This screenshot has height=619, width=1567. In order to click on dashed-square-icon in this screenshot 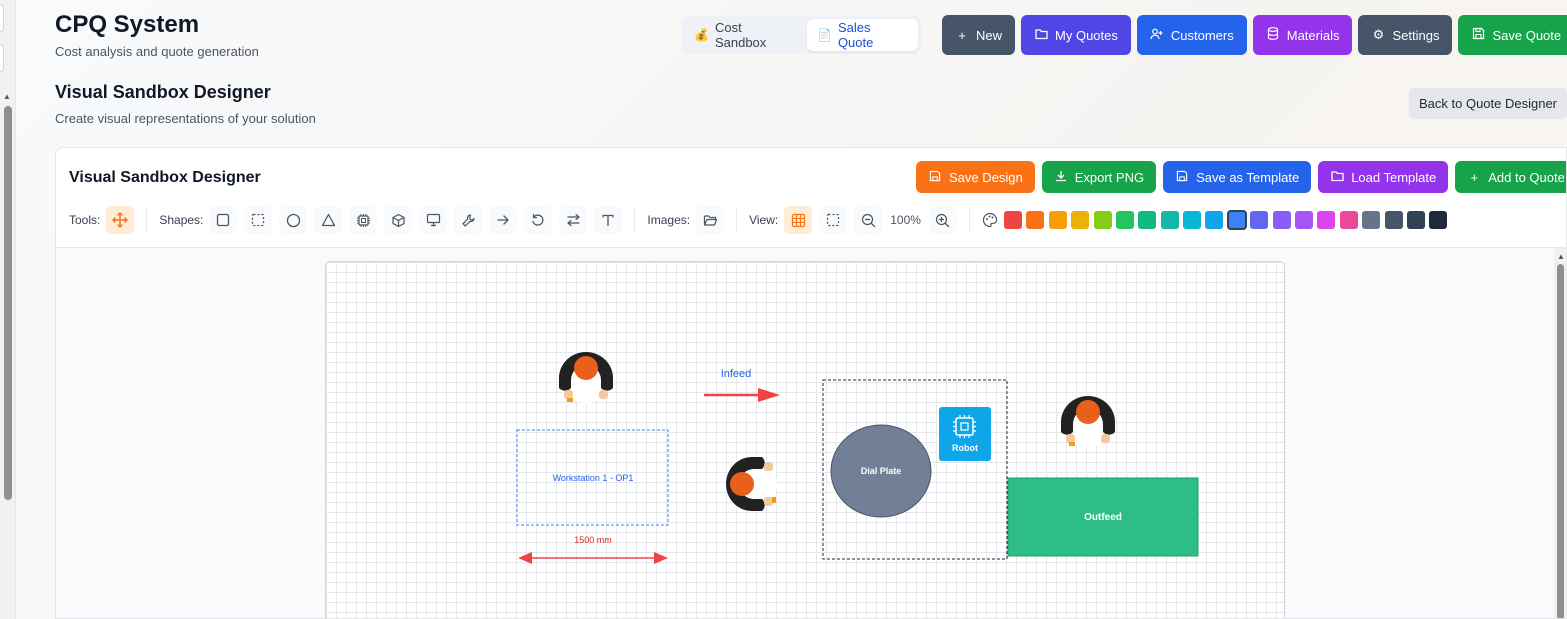, I will do `click(833, 220)`.